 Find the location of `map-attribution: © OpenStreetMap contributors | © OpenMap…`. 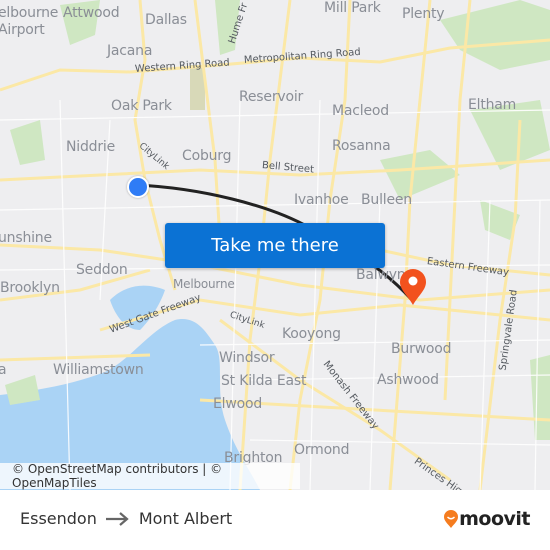

map-attribution: © OpenStreetMap contributors | © OpenMap… is located at coordinates (150, 476).